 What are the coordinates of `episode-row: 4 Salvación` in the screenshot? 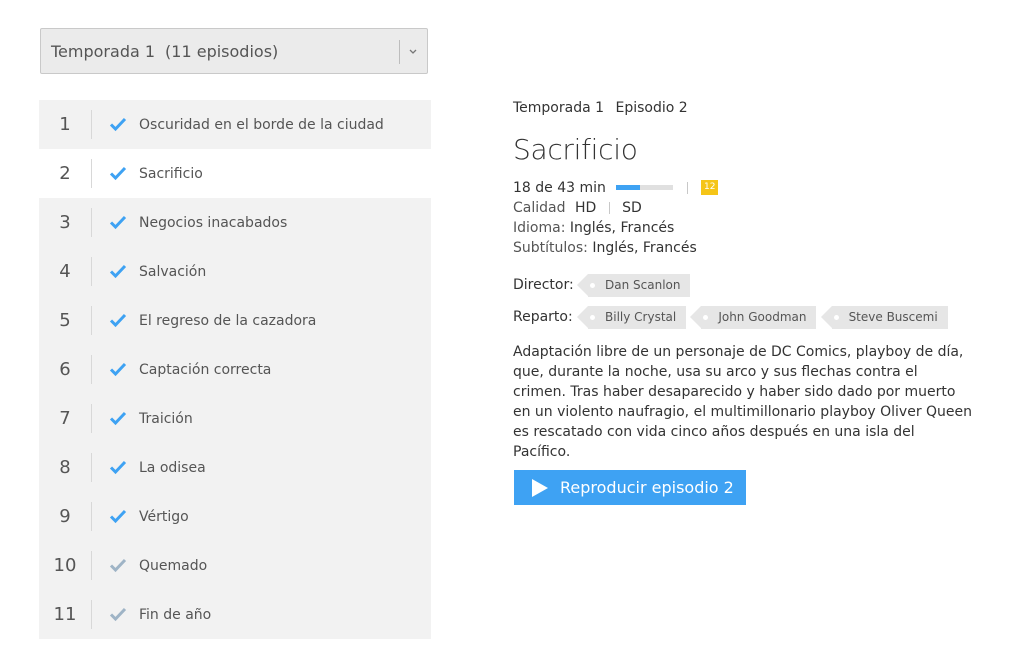 It's located at (235, 271).